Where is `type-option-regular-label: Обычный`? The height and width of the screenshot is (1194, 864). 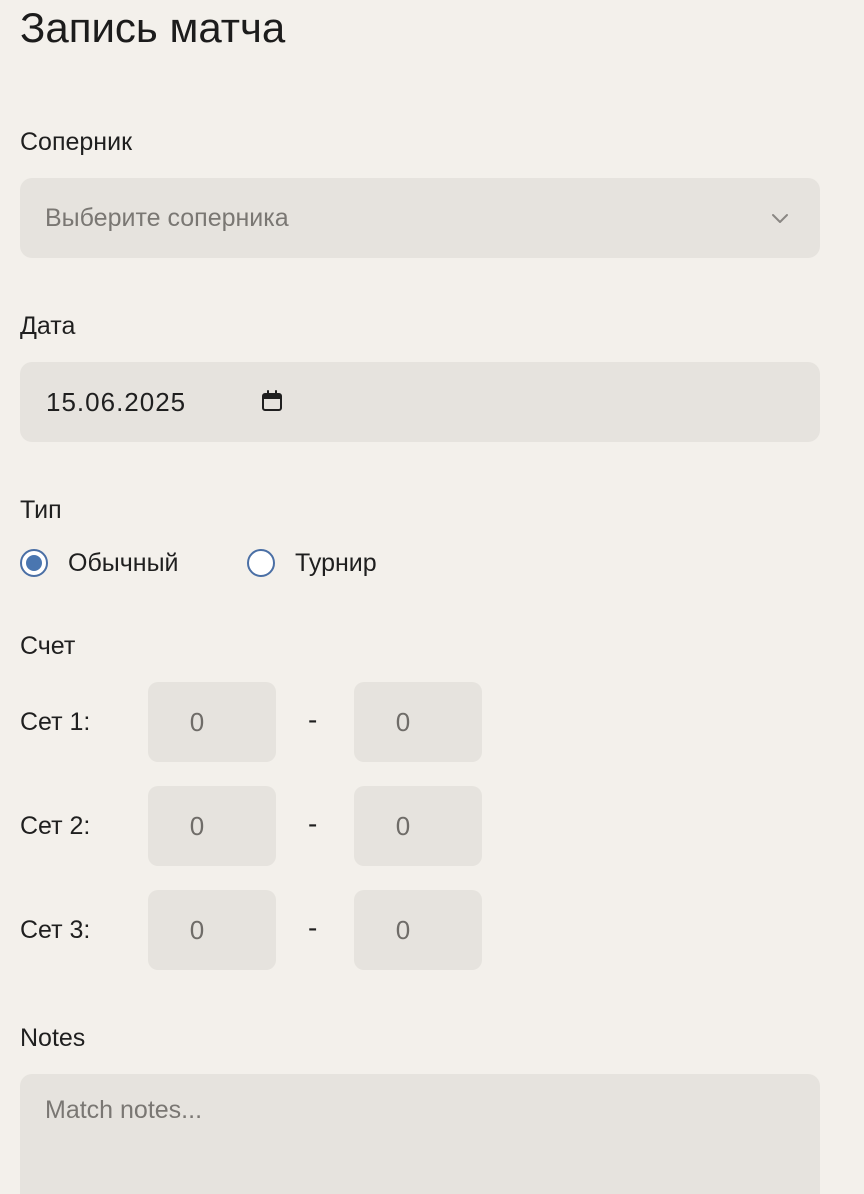
type-option-regular-label: Обычный is located at coordinates (123, 562).